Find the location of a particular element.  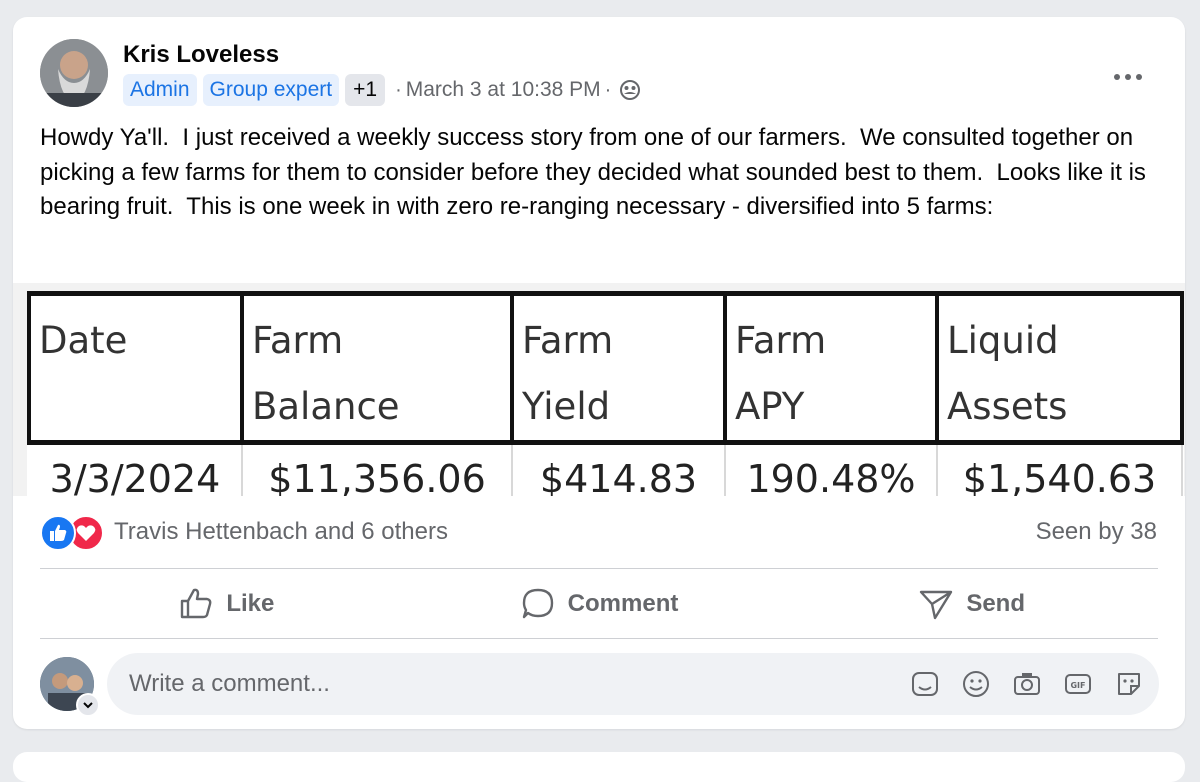

header-date: Date is located at coordinates (135, 368).